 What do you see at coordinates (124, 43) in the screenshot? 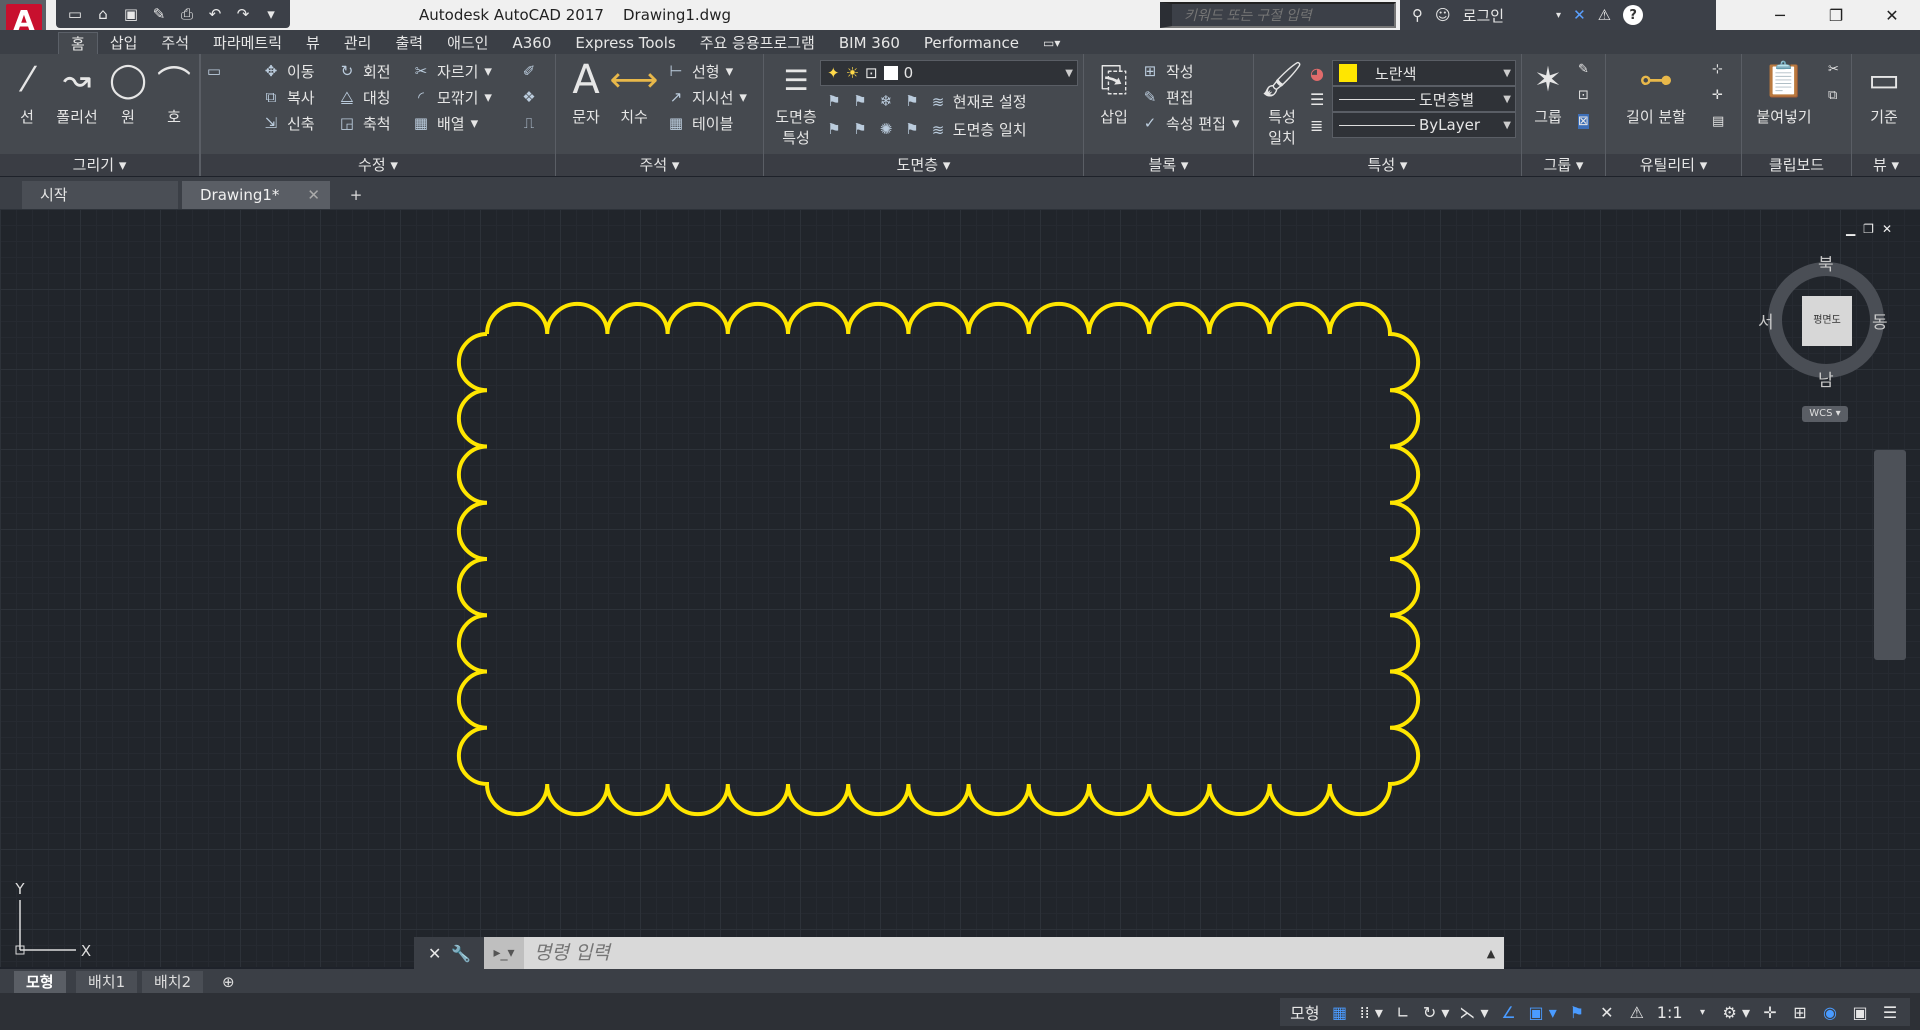
I see `tab-insert: 삽입` at bounding box center [124, 43].